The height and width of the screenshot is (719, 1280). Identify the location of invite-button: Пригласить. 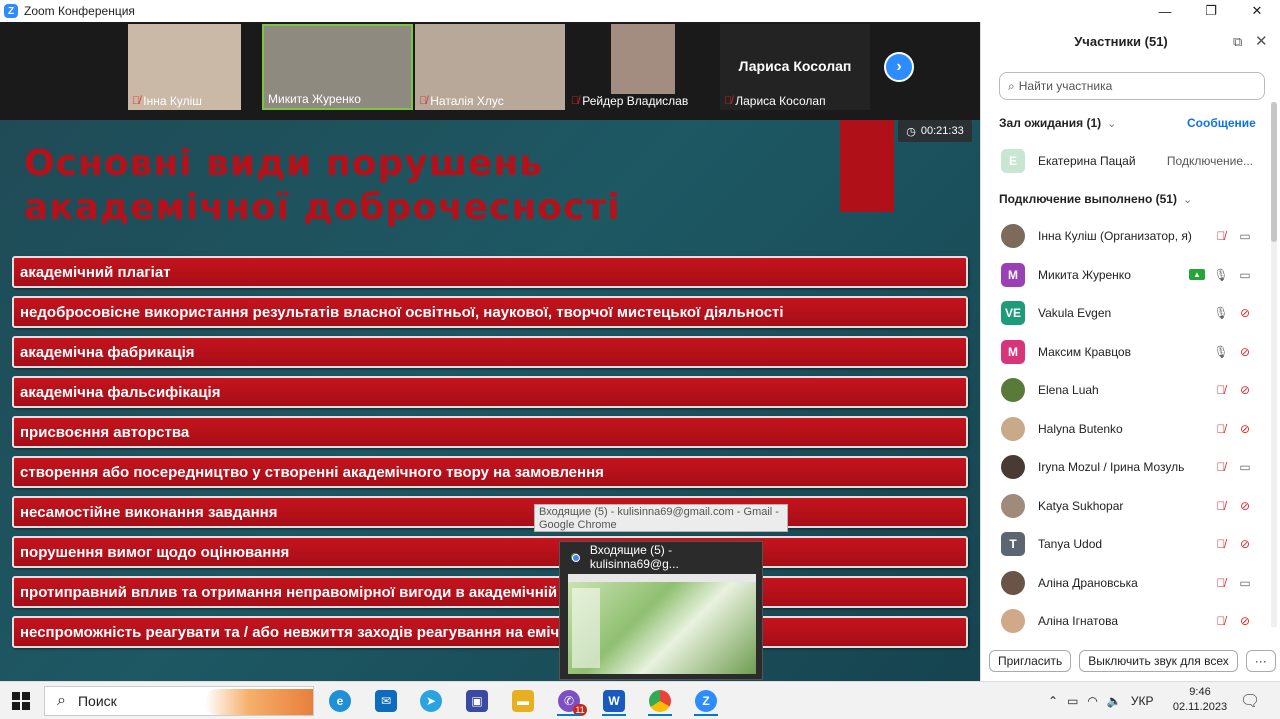
(1030, 661).